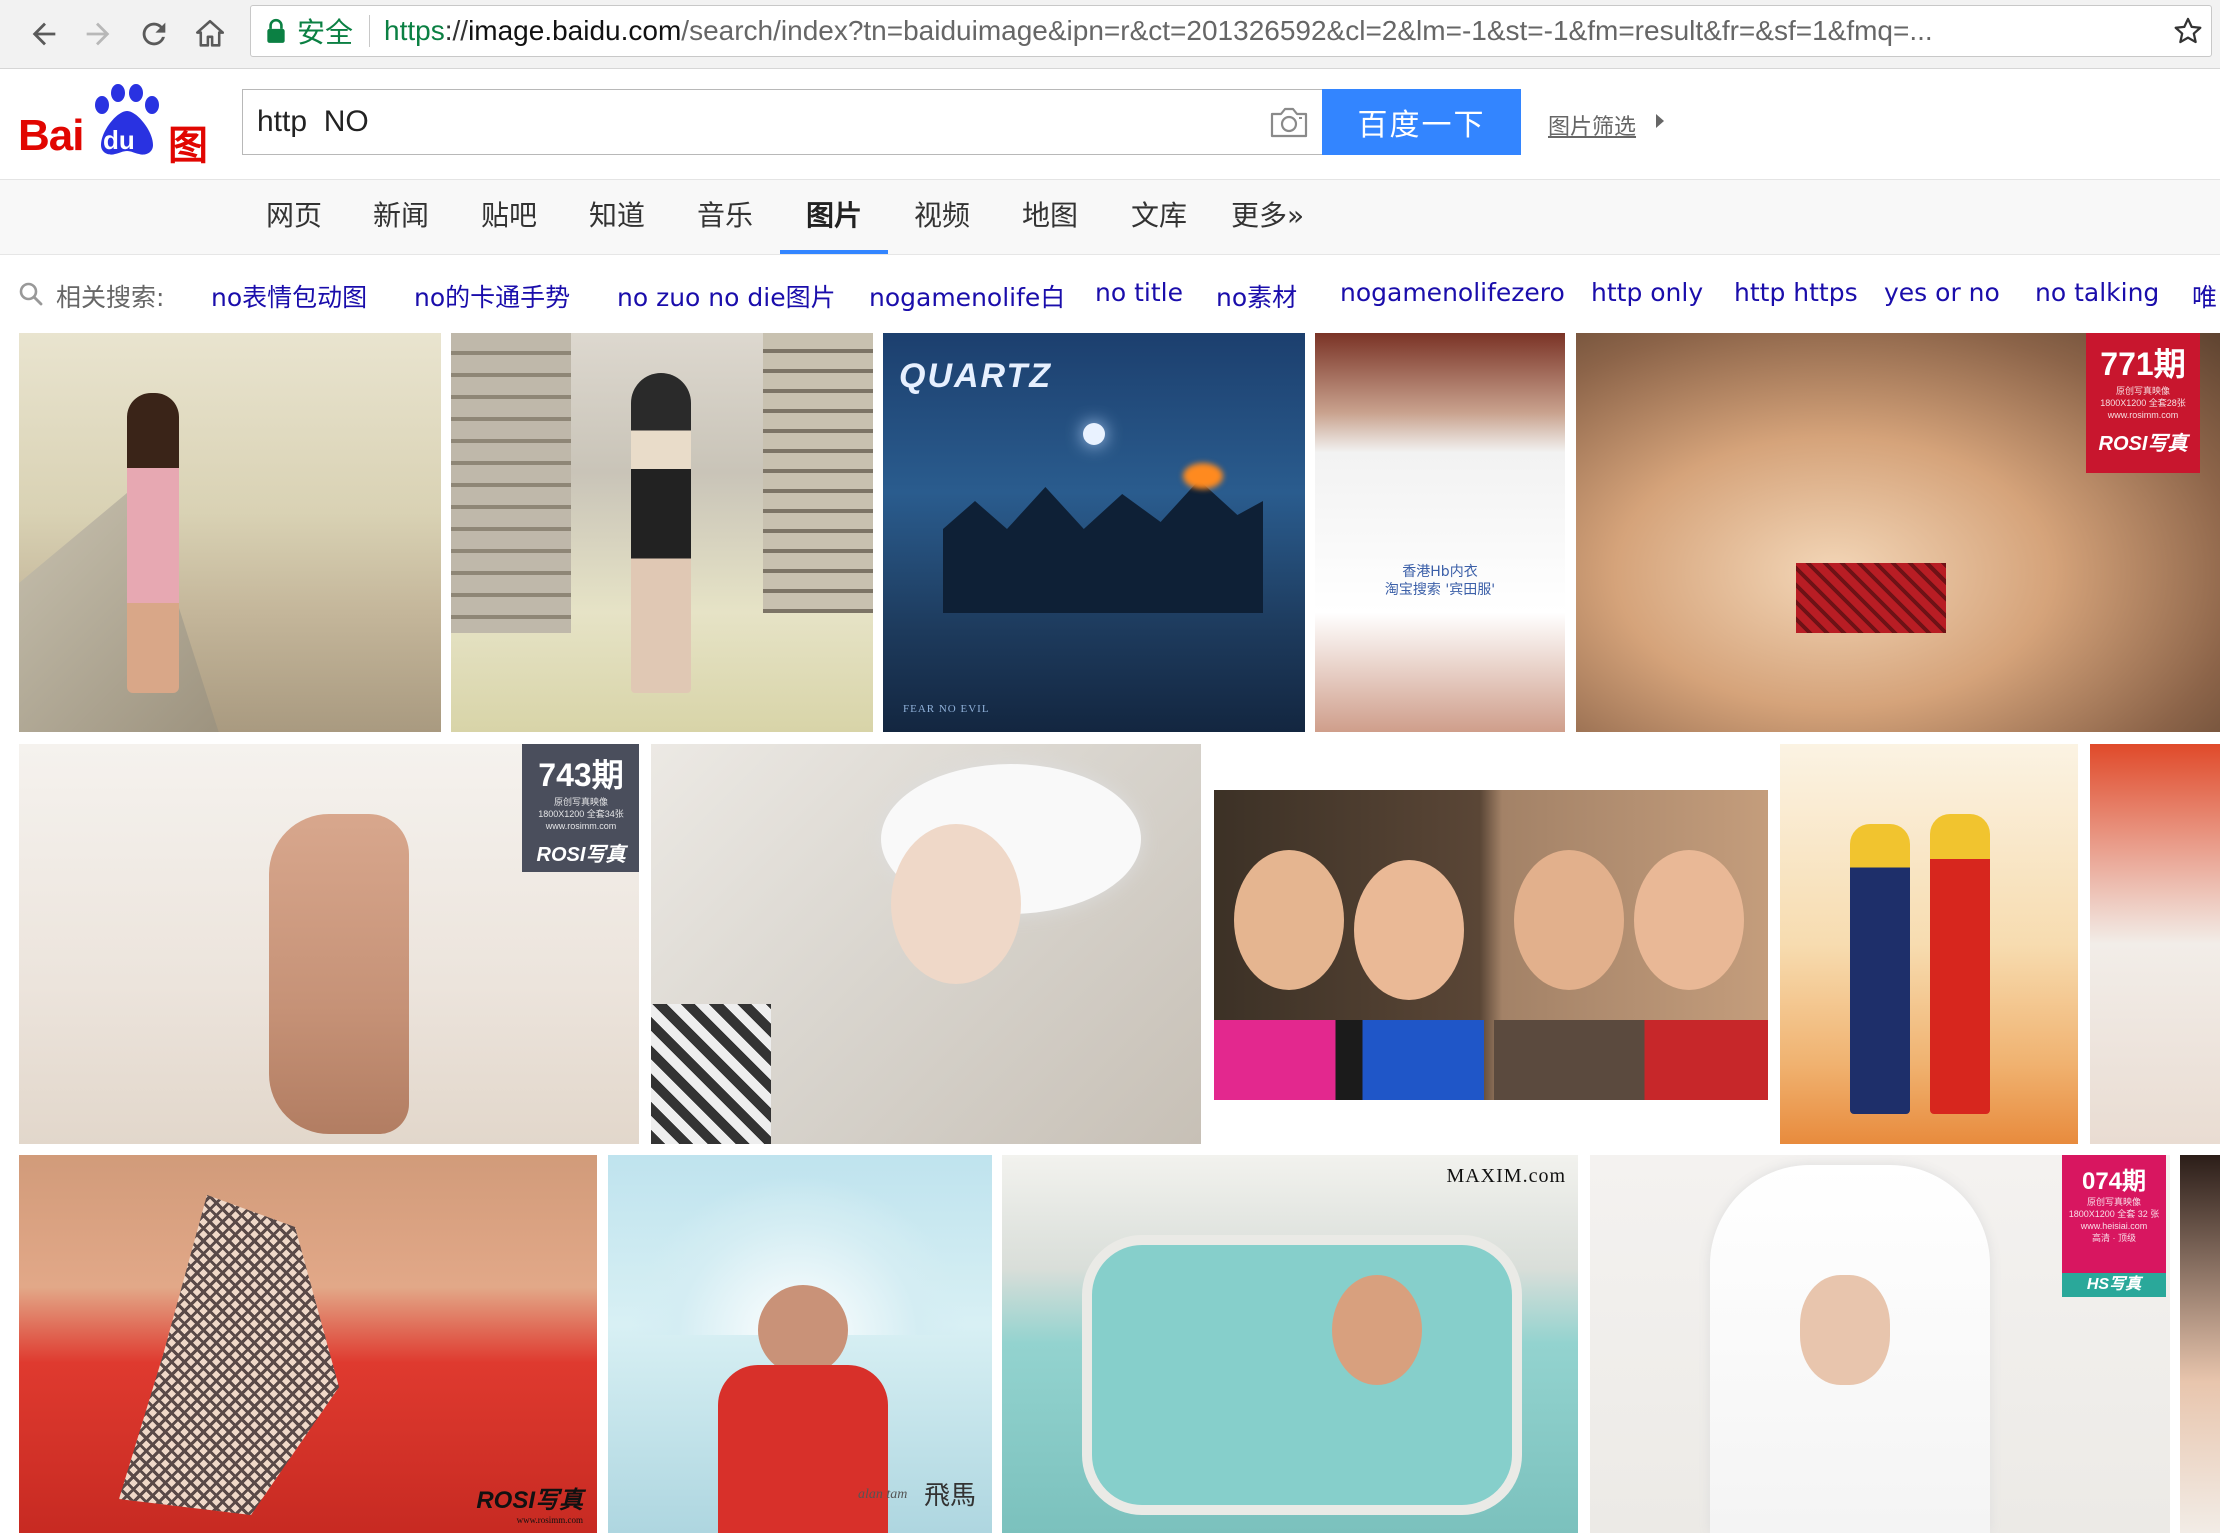 The width and height of the screenshot is (2220, 1533). Describe the element at coordinates (1592, 125) in the screenshot. I see `image-filter-link: 图片筛选` at that location.